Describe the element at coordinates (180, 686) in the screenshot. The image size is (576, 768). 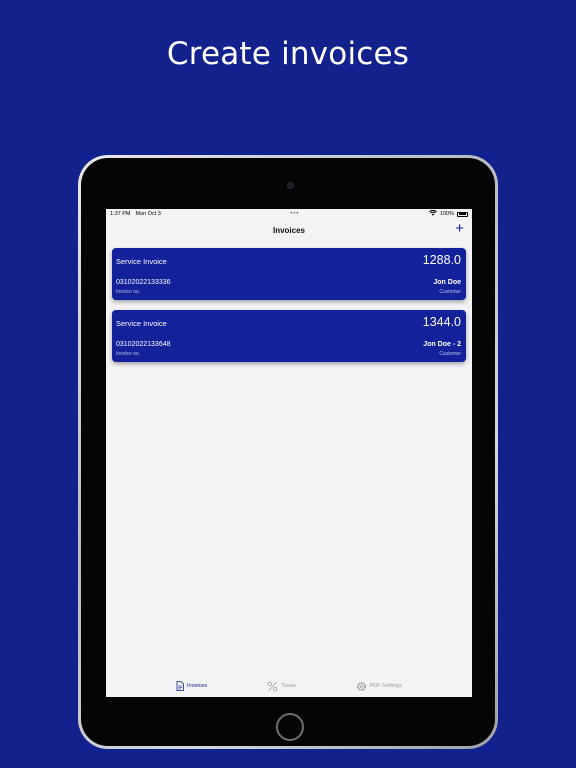
I see `document-icon` at that location.